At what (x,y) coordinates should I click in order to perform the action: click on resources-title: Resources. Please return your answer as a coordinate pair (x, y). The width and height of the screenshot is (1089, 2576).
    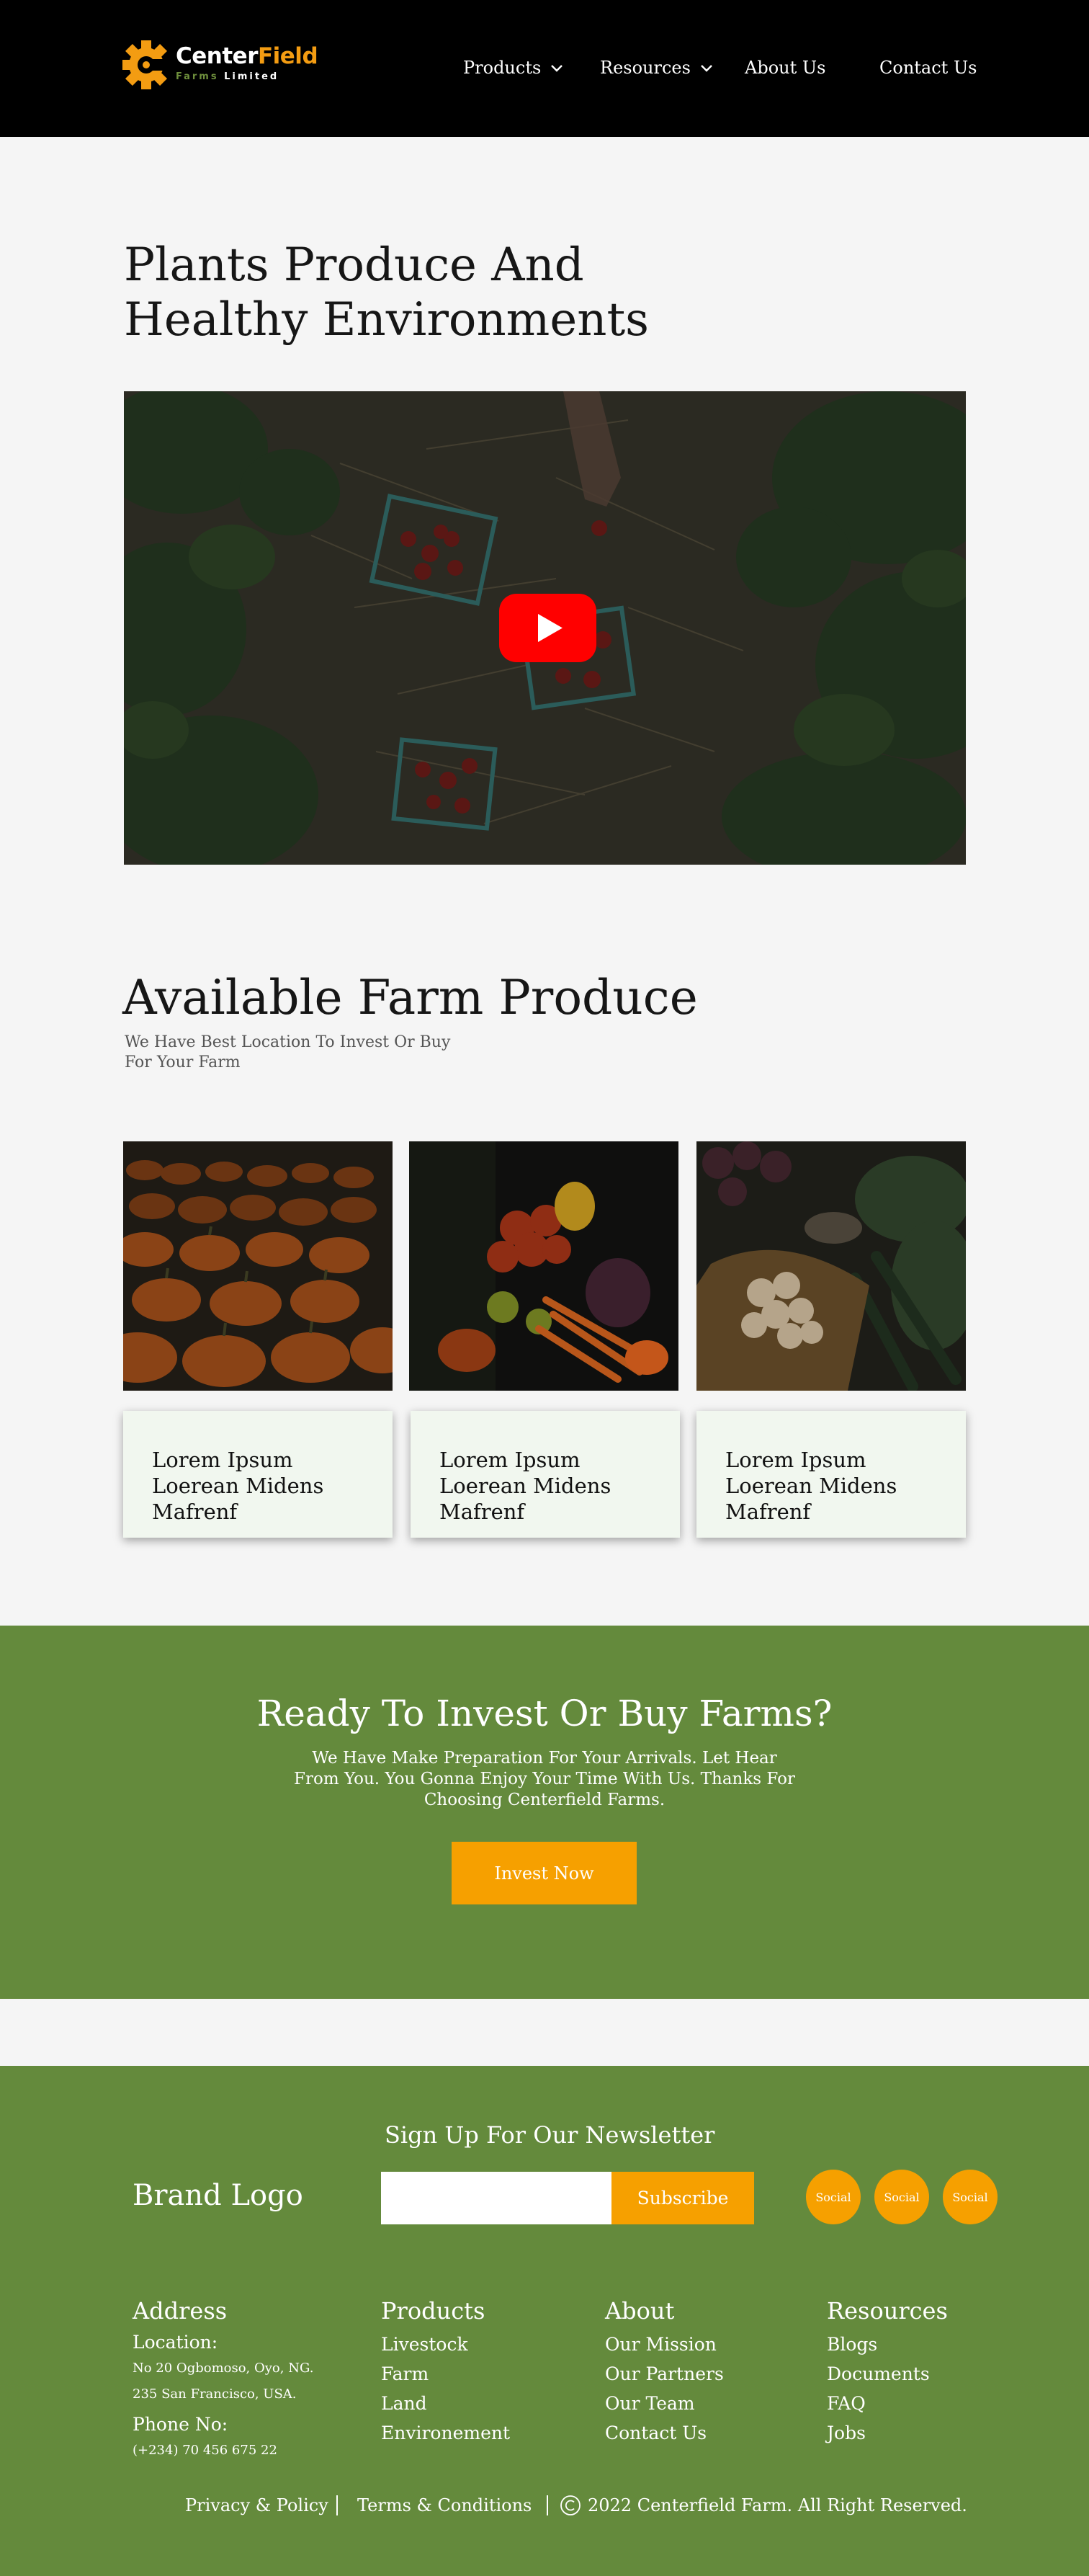
    Looking at the image, I should click on (888, 2311).